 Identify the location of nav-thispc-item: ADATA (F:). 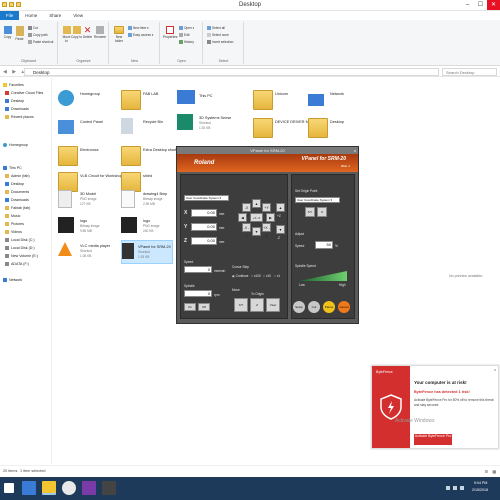
(17, 264).